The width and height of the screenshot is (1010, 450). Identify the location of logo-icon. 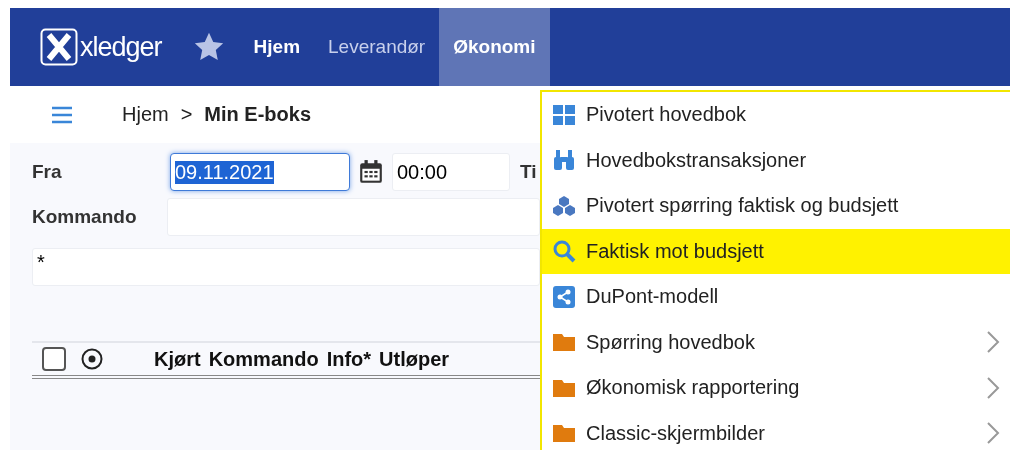
(59, 47).